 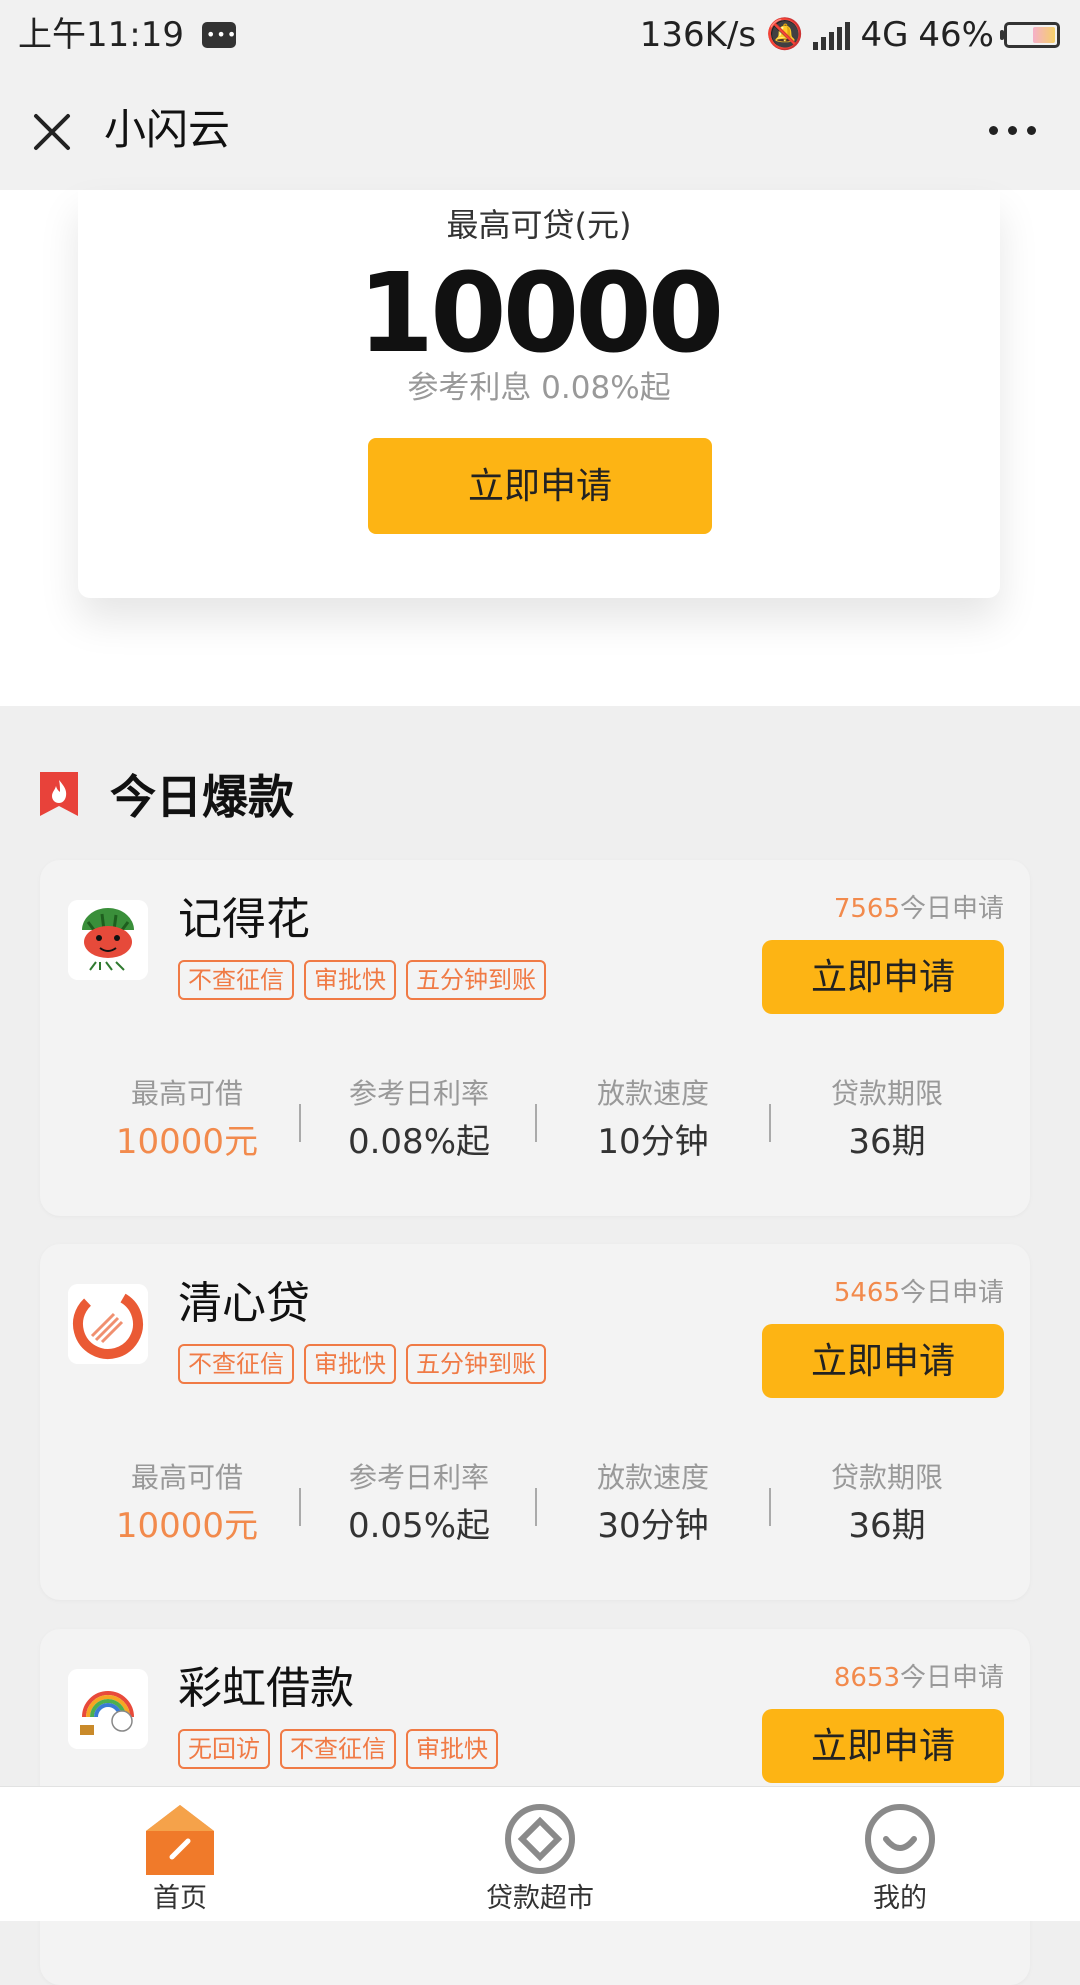 What do you see at coordinates (266, 1688) in the screenshot?
I see `product-name: 彩虹借款` at bounding box center [266, 1688].